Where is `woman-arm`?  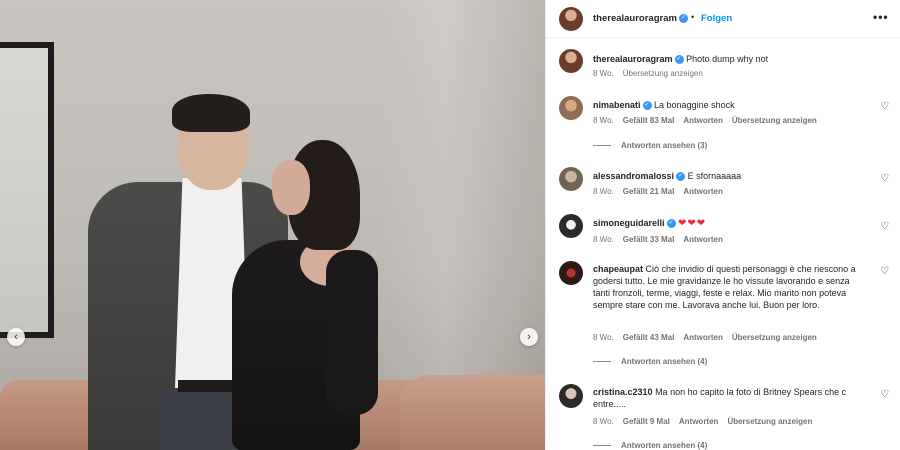
woman-arm is located at coordinates (352, 332).